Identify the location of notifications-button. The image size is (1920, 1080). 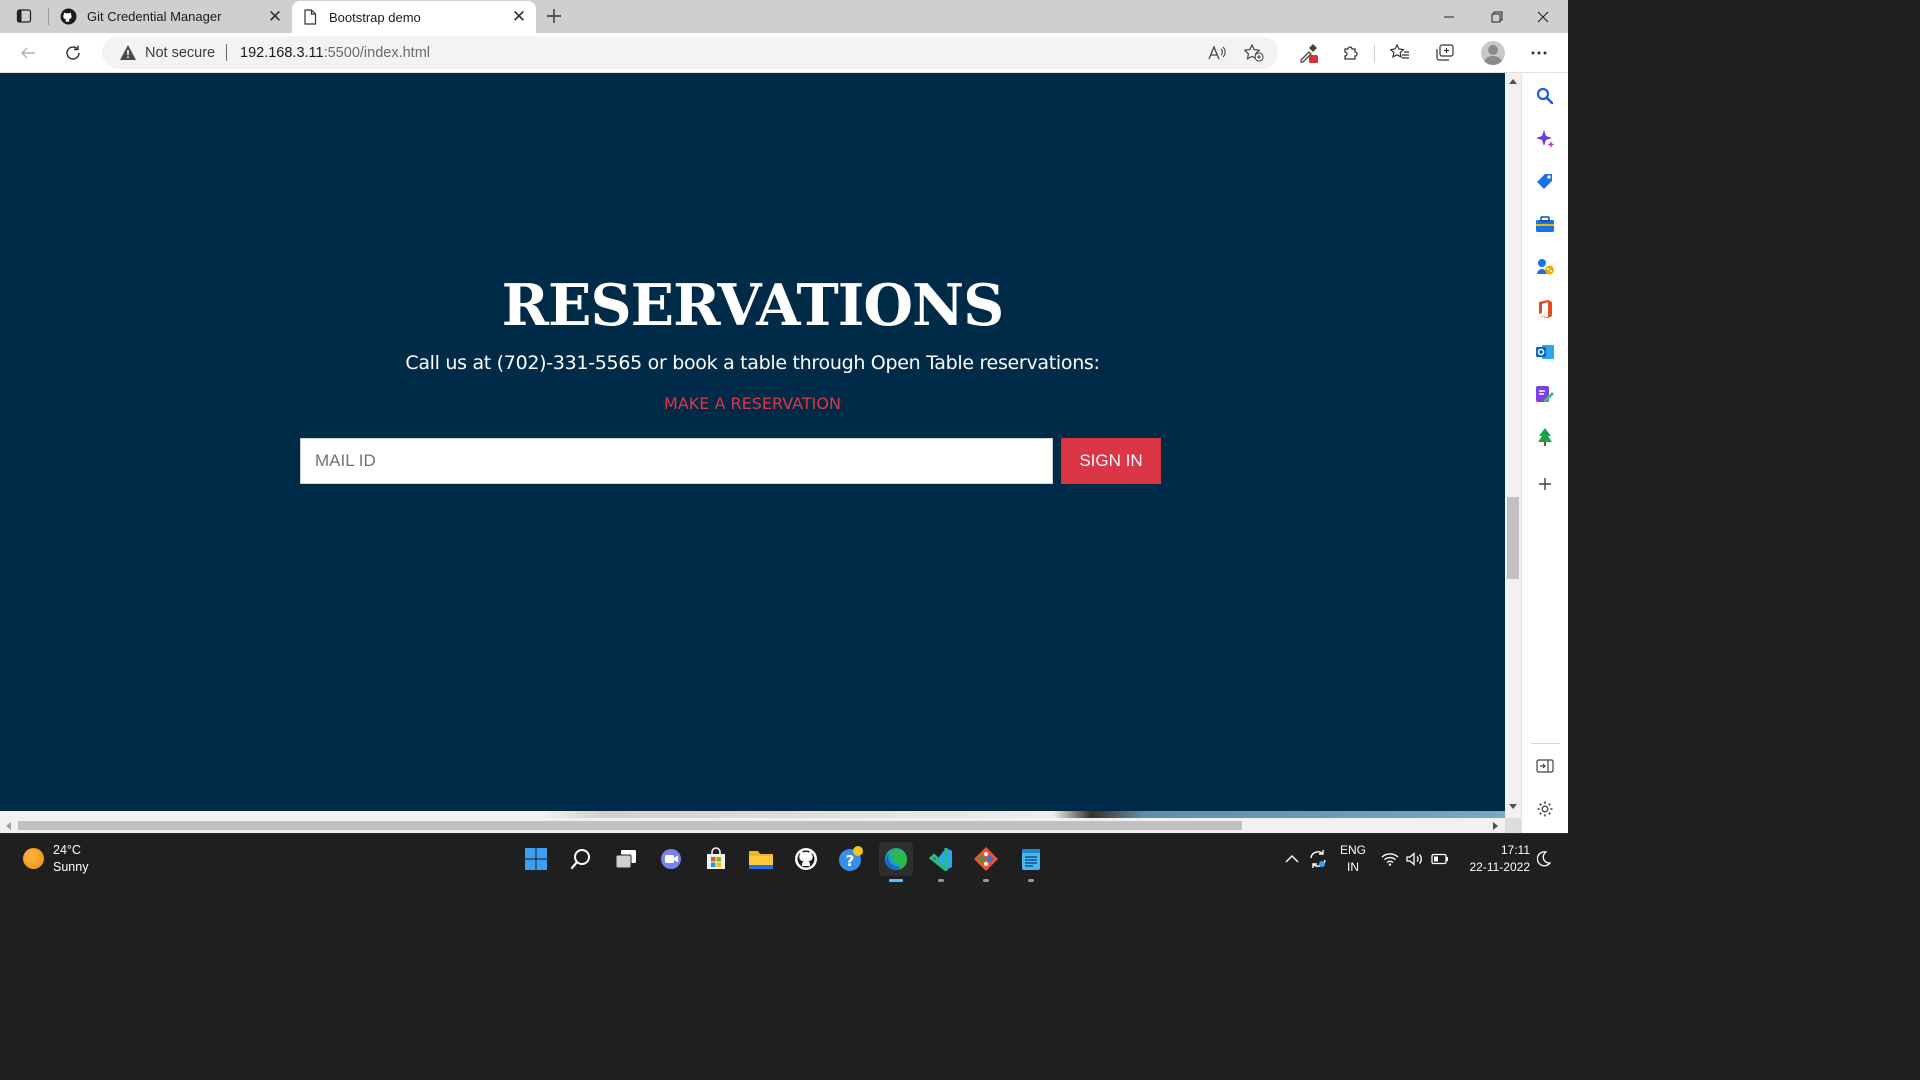
(1544, 859).